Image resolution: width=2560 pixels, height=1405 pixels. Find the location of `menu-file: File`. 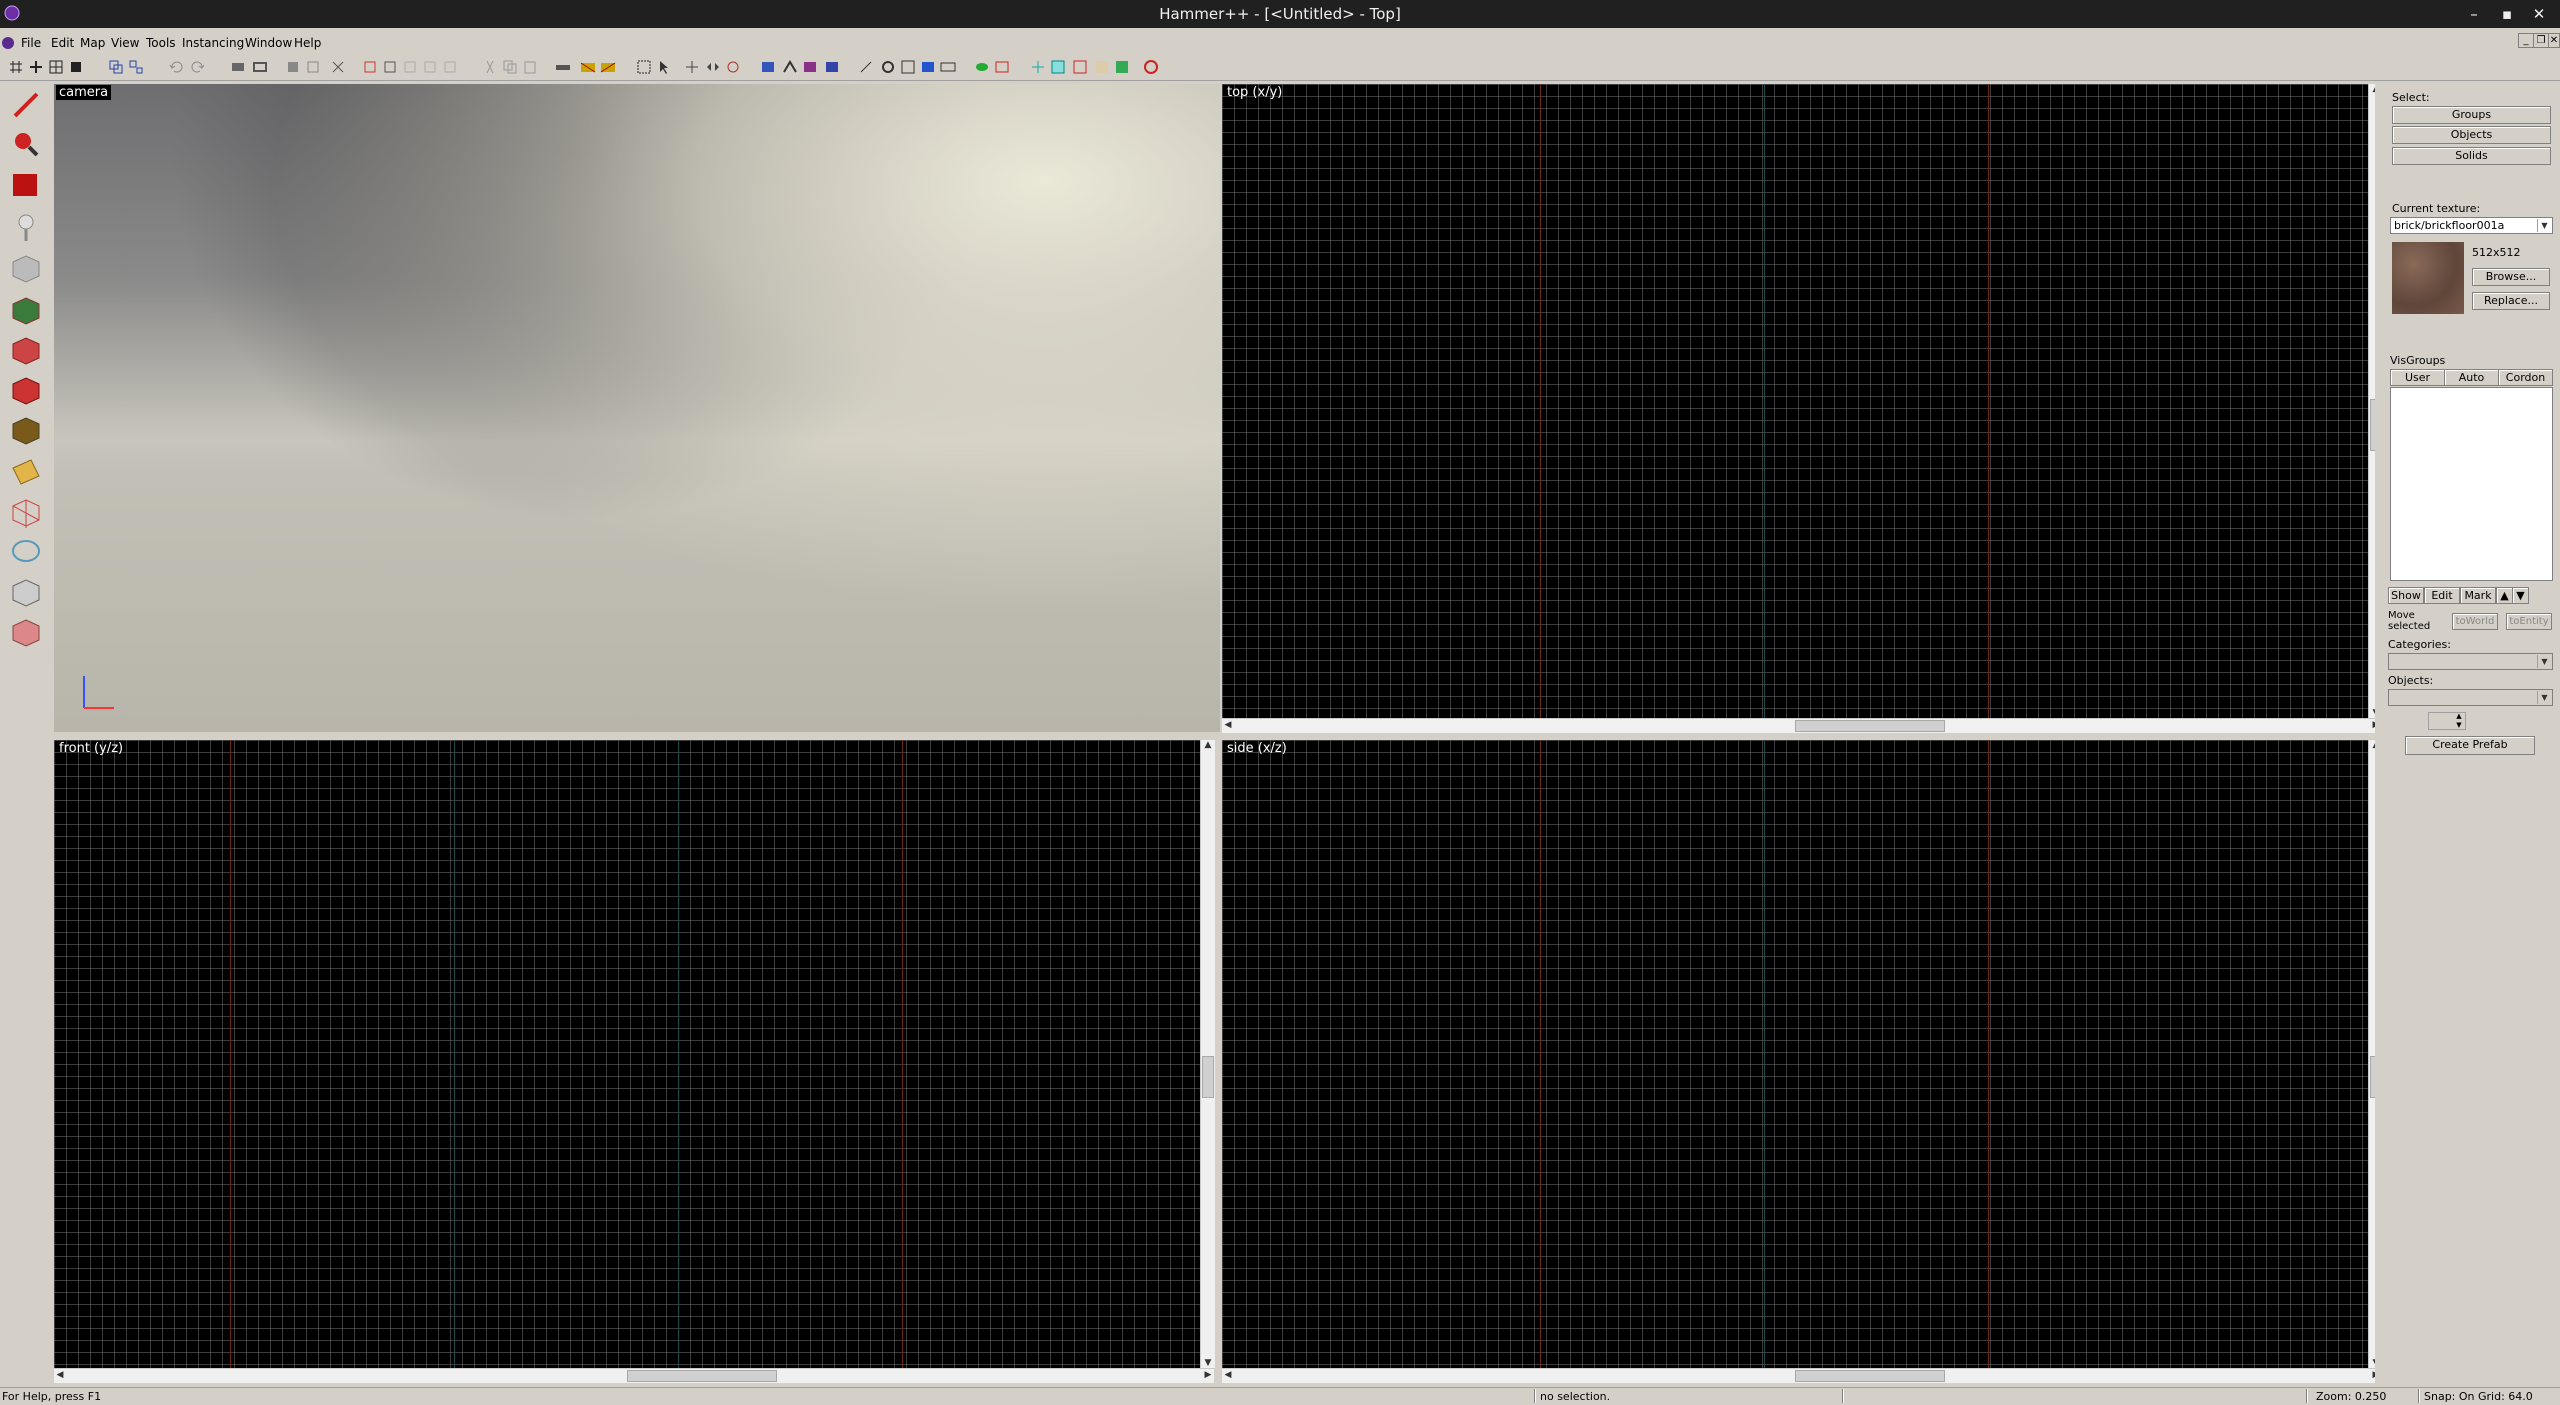

menu-file: File is located at coordinates (31, 43).